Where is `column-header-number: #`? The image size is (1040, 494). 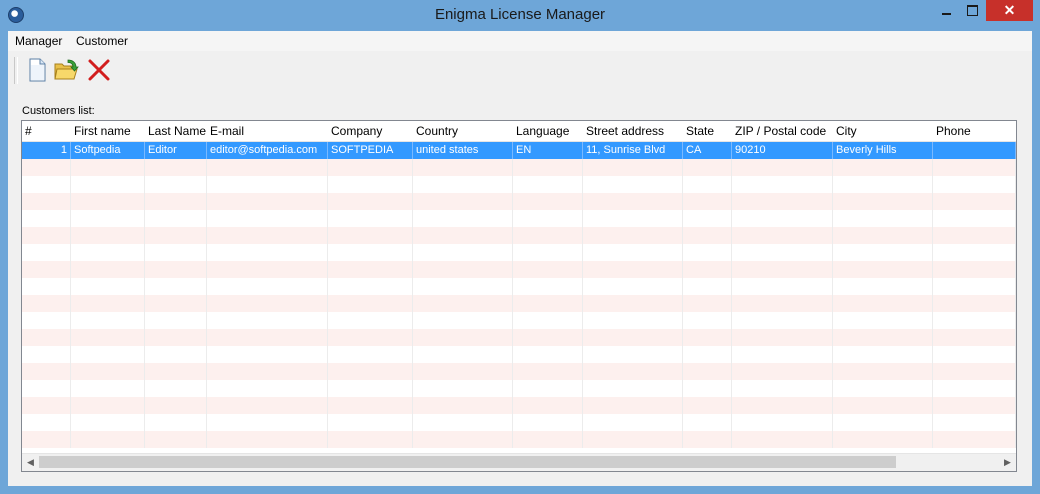 column-header-number: # is located at coordinates (46, 131).